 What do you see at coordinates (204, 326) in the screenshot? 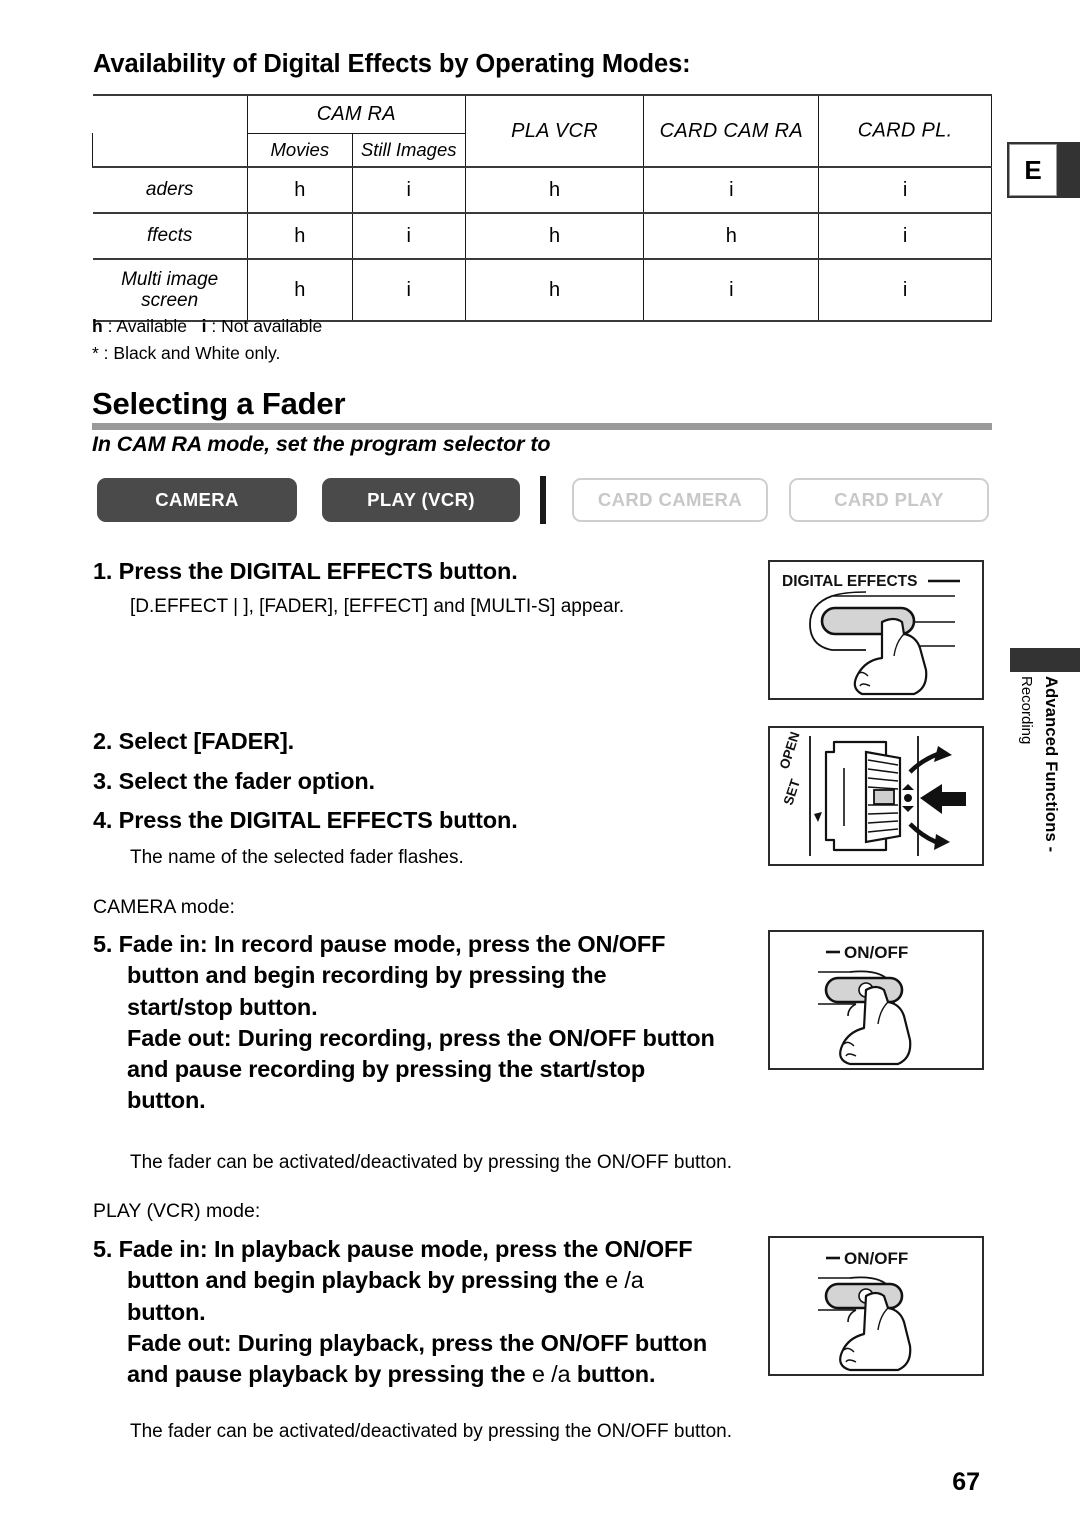
I see `legend-notavailable-symbol: i` at bounding box center [204, 326].